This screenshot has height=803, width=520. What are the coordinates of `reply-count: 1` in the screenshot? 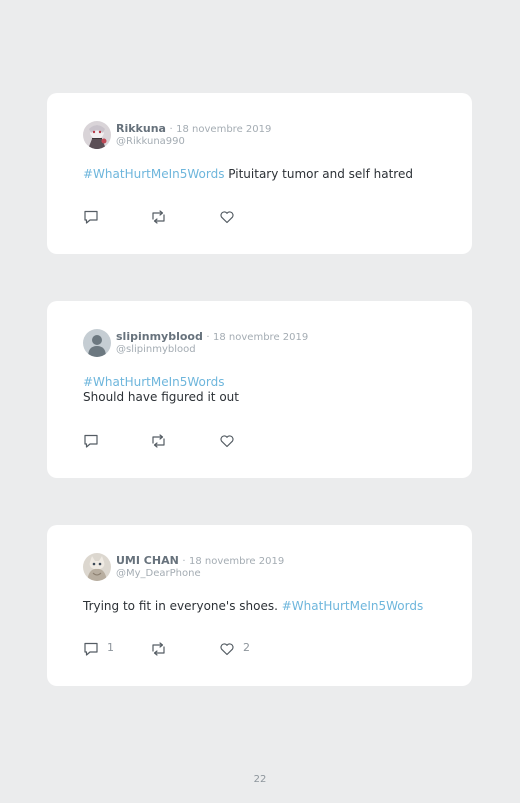 It's located at (110, 647).